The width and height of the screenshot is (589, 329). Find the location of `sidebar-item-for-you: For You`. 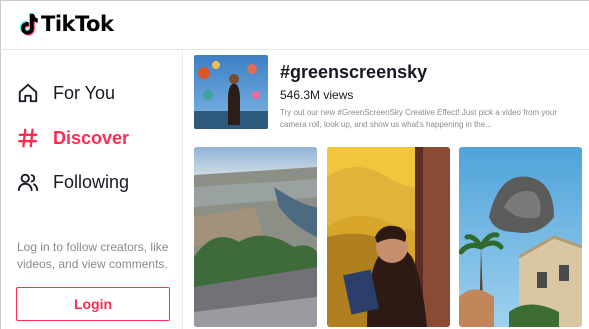

sidebar-item-for-you: For You is located at coordinates (66, 93).